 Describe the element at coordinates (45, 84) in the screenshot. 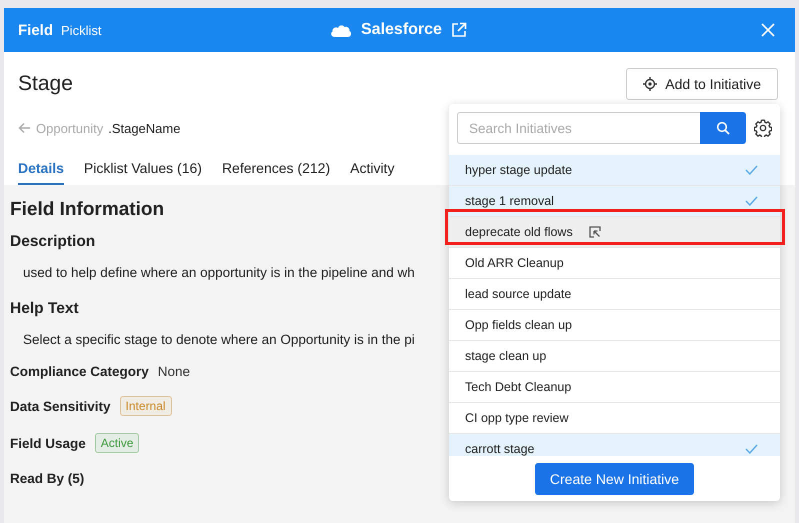

I see `field-name: Stage` at that location.